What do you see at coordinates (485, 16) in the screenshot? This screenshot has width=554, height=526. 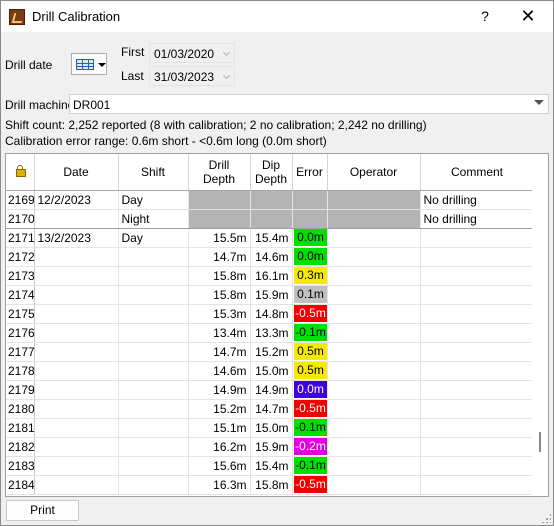 I see `help-button: ?` at bounding box center [485, 16].